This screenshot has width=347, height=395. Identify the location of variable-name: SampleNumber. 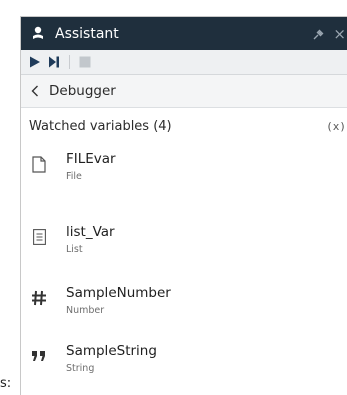
(118, 293).